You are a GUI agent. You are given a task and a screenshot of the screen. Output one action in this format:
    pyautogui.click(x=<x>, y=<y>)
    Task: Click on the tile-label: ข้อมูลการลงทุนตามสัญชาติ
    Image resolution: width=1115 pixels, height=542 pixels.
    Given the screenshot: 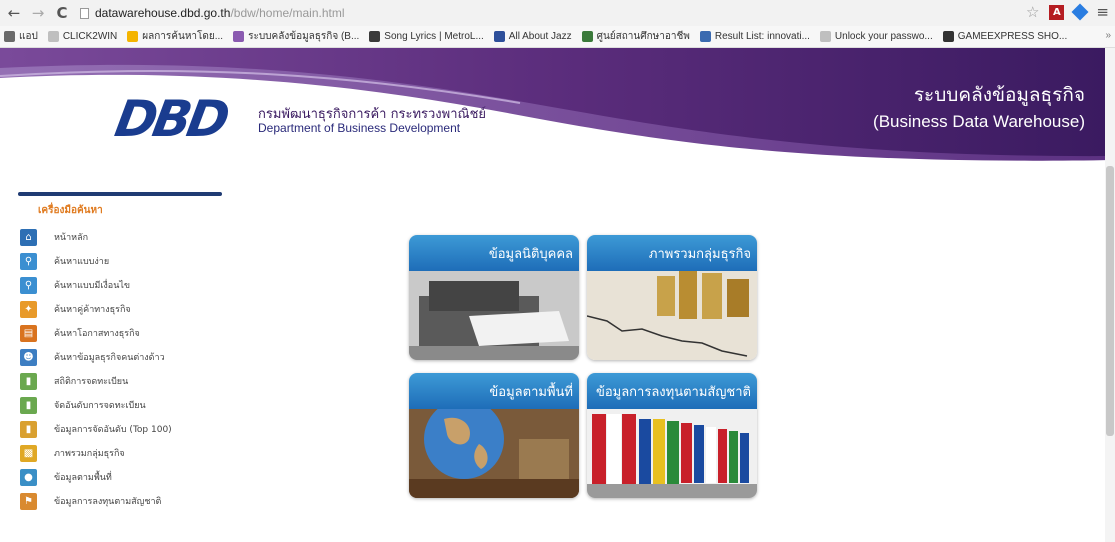 What is the action you would take?
    pyautogui.click(x=673, y=392)
    